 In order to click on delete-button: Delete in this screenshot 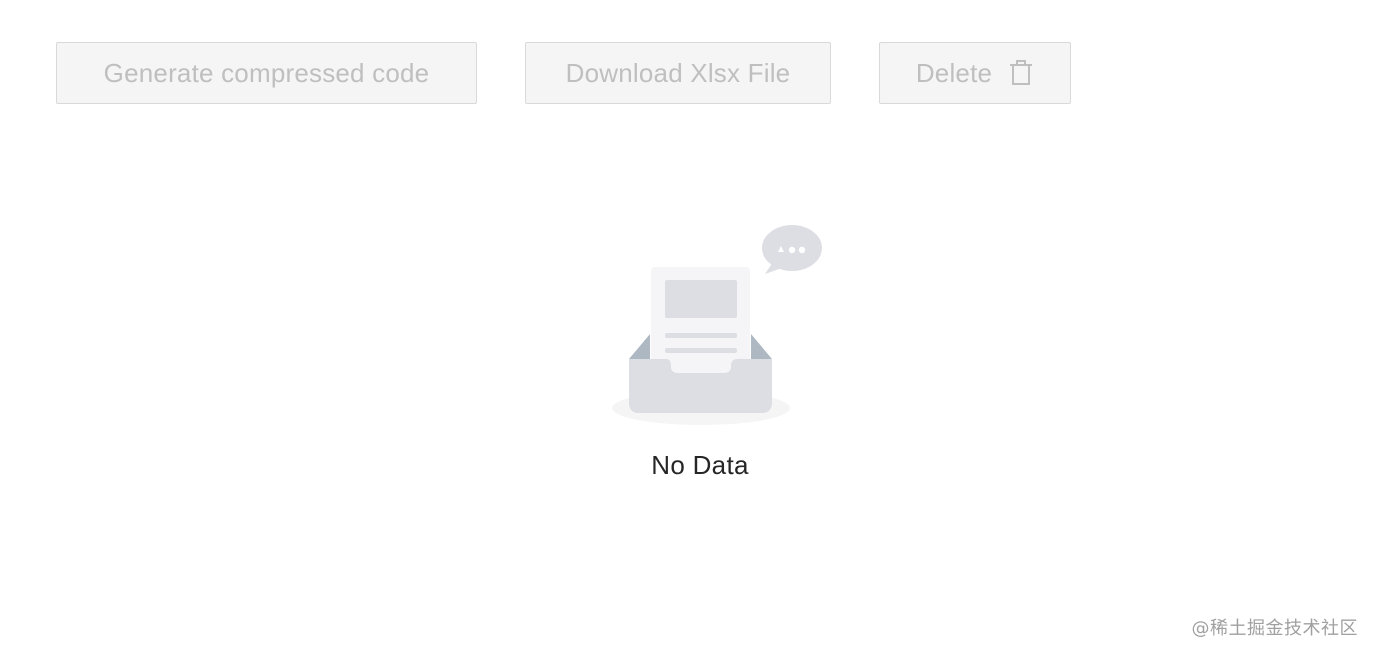, I will do `click(975, 73)`.